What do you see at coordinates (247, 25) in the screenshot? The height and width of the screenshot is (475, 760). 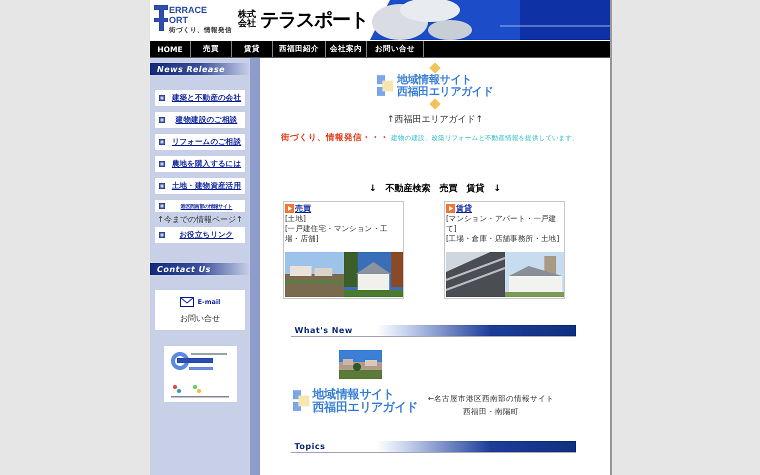 I see `company-prefix: 会社` at bounding box center [247, 25].